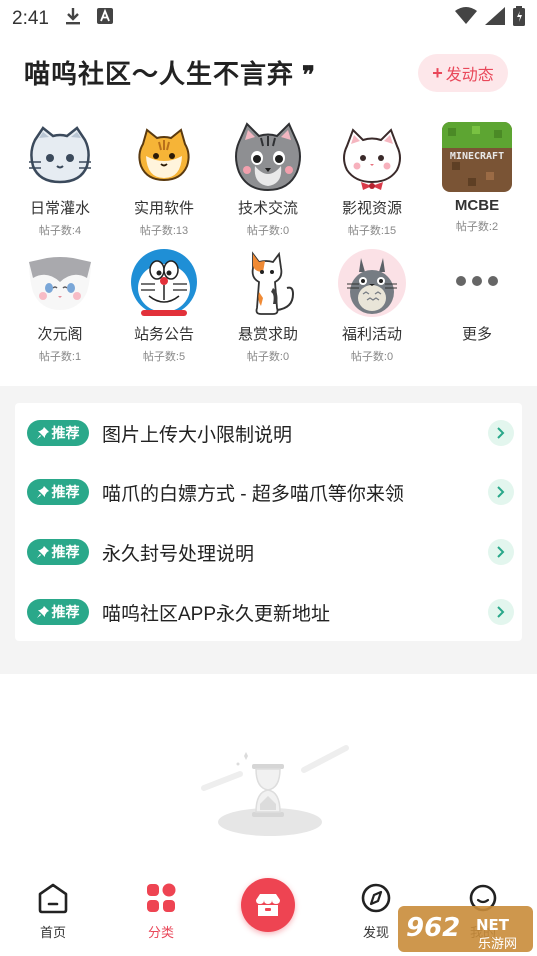 The height and width of the screenshot is (956, 537). I want to click on watermark-sub: 乐游网, so click(497, 944).